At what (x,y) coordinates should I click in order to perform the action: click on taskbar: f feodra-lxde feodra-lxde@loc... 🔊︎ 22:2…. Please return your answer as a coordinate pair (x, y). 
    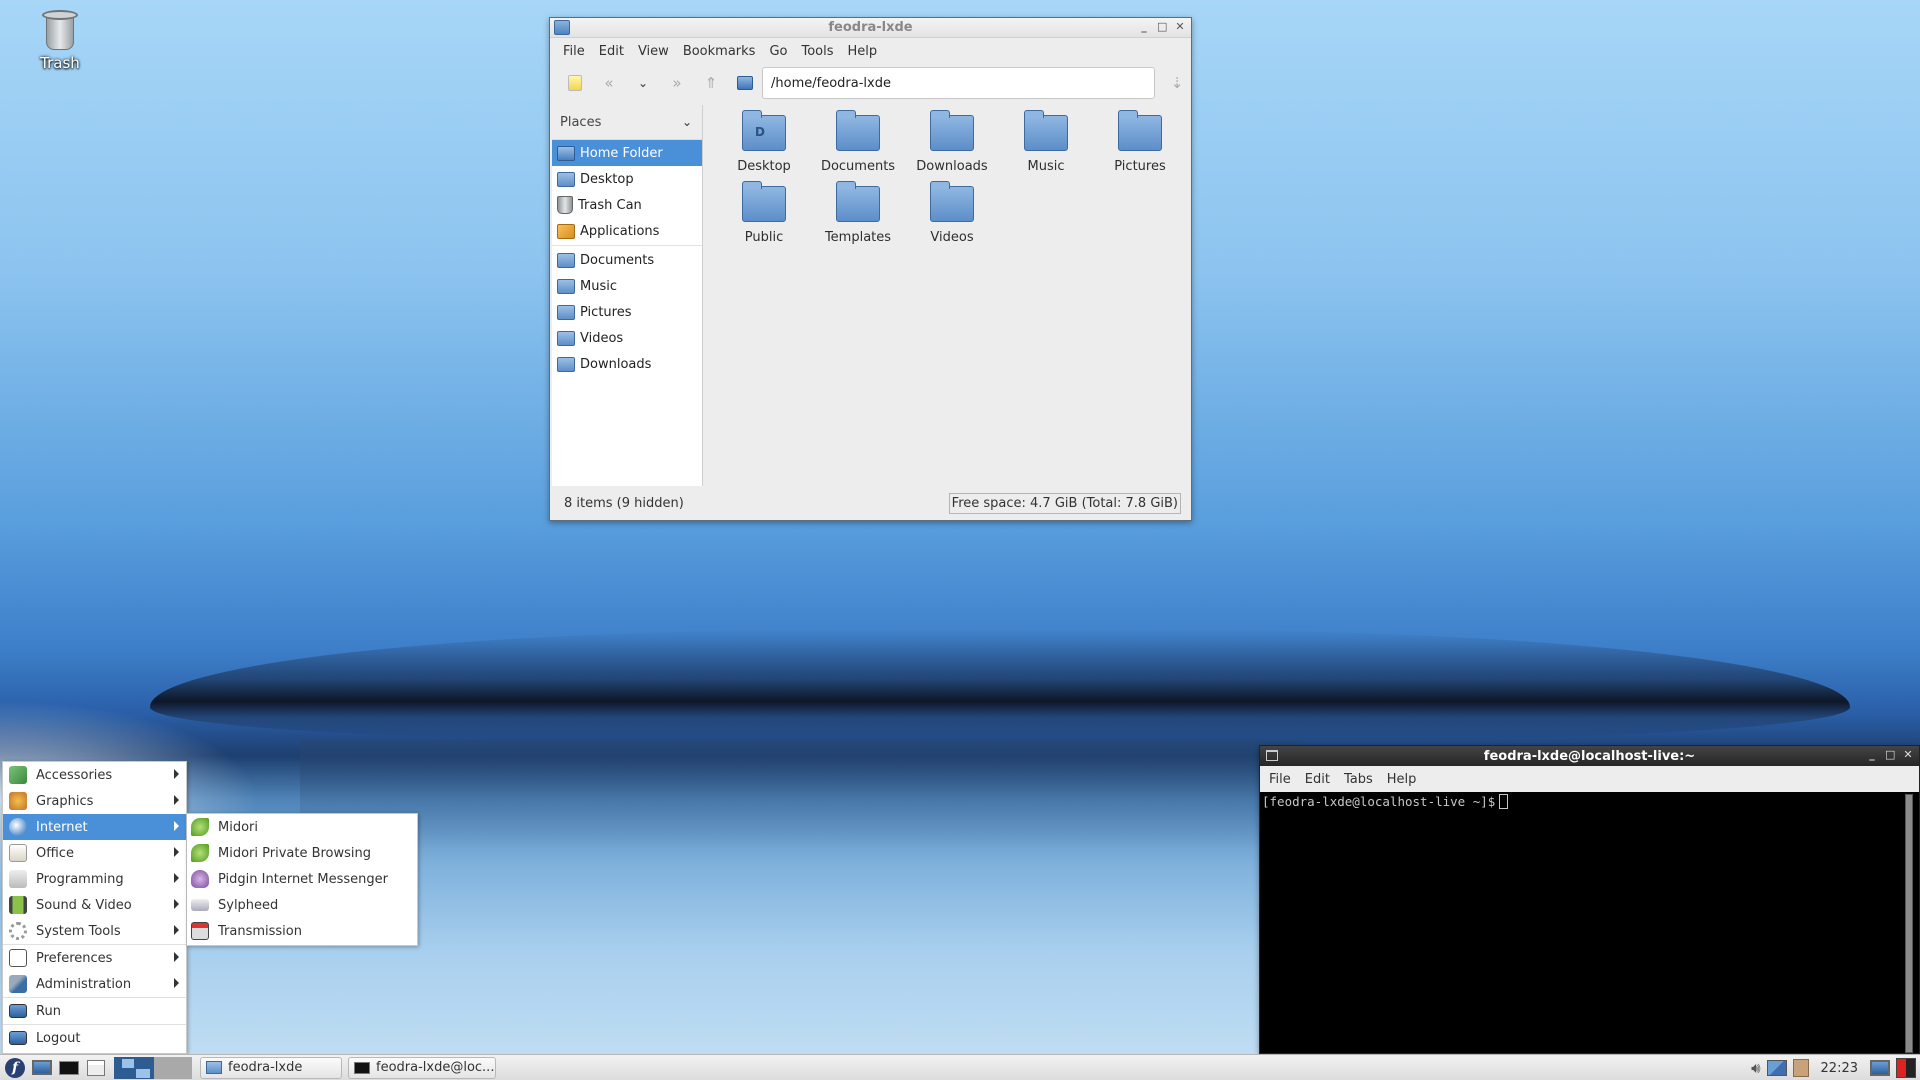
    Looking at the image, I should click on (960, 1067).